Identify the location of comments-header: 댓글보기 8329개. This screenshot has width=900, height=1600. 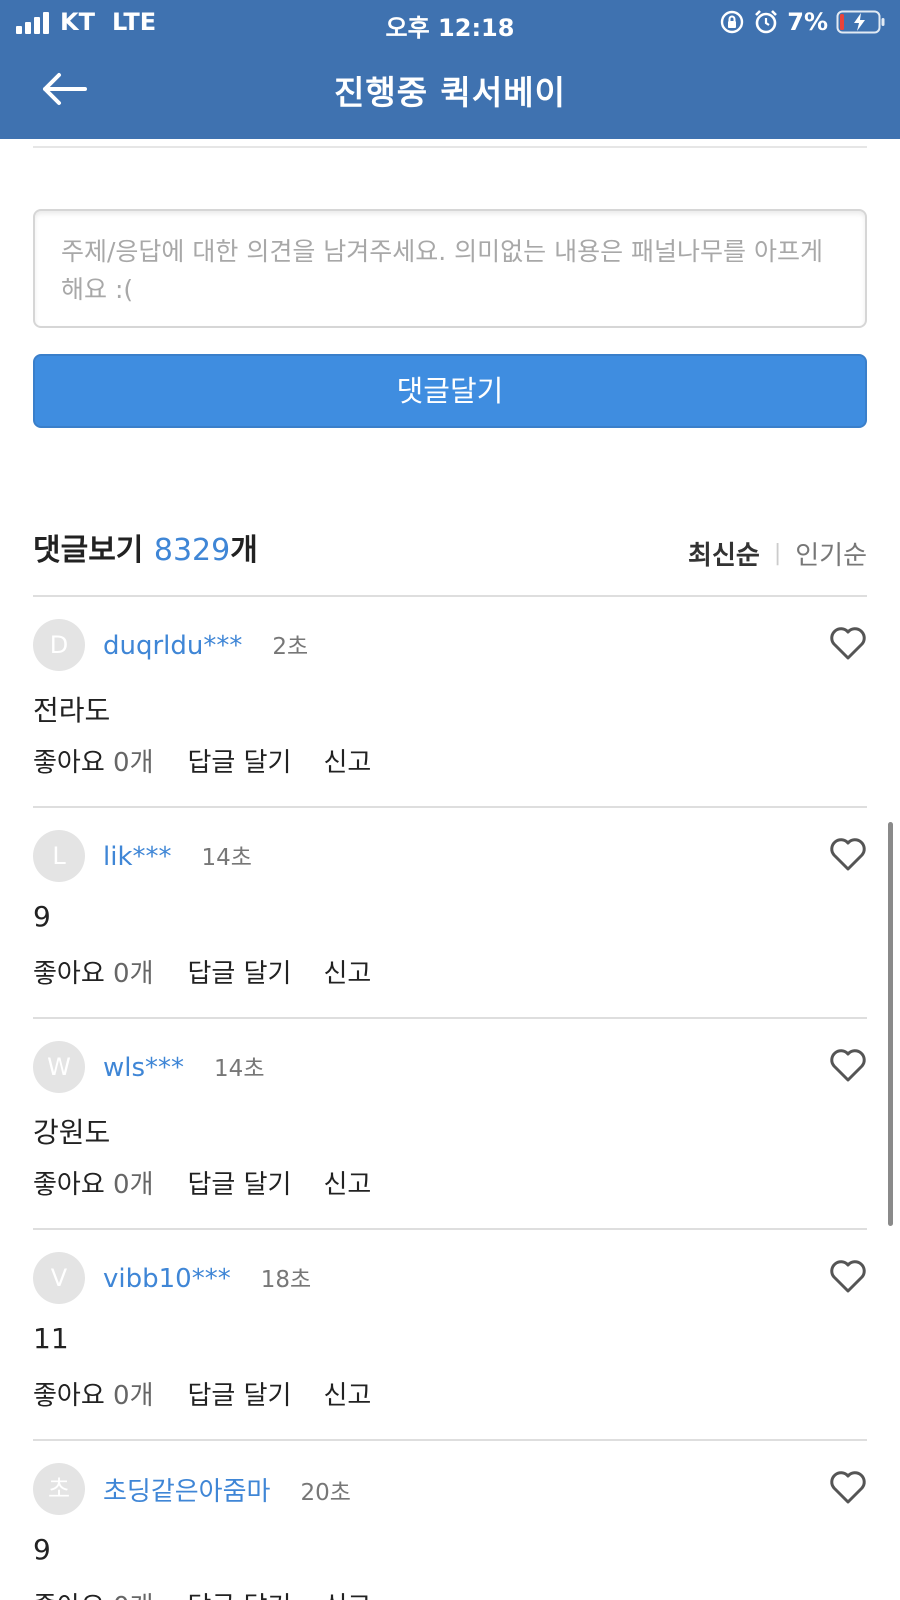
(145, 547).